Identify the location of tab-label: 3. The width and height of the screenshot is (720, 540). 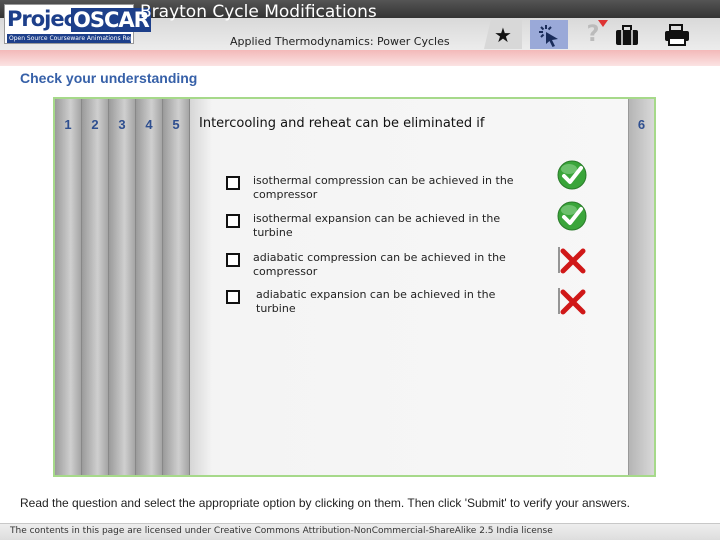
(122, 124).